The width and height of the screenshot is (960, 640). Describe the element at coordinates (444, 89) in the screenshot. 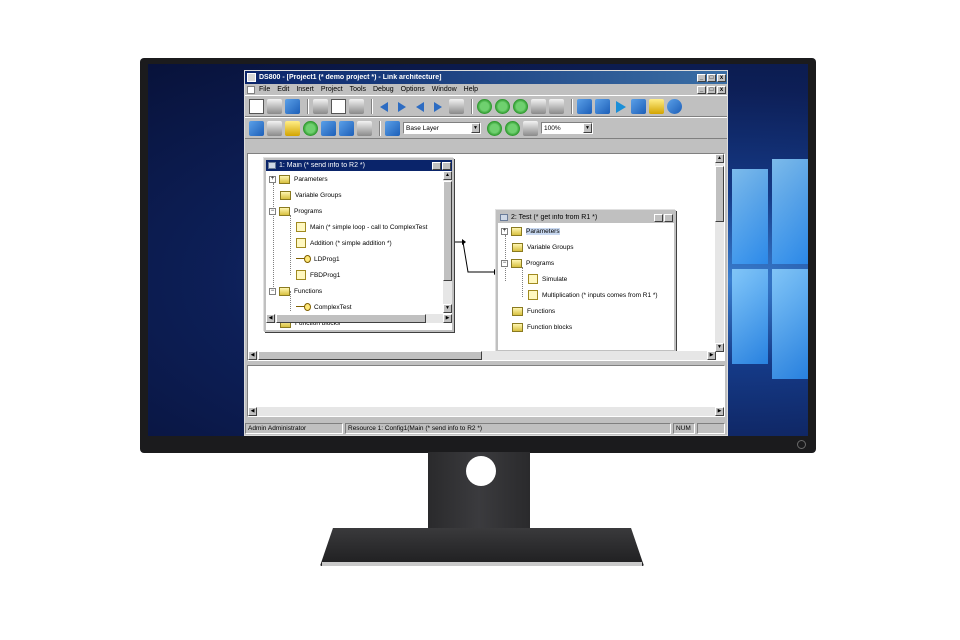

I see `menu-window: Window` at that location.